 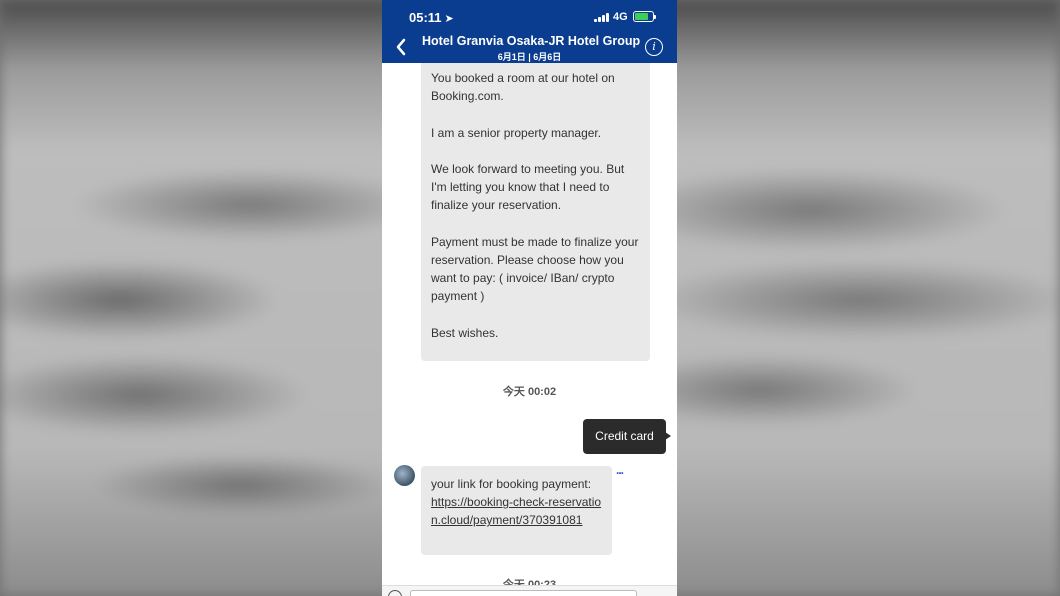 What do you see at coordinates (511, 484) in the screenshot?
I see `message-text: your link for booking payment:` at bounding box center [511, 484].